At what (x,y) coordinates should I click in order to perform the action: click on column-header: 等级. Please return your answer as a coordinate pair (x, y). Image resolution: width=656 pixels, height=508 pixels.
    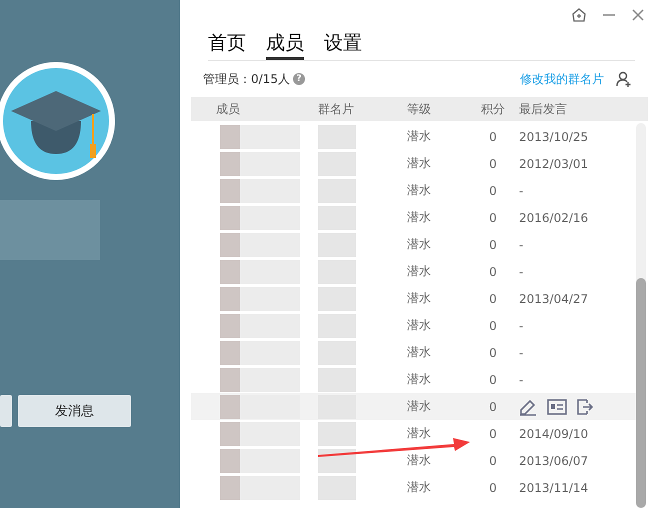
    Looking at the image, I should click on (419, 109).